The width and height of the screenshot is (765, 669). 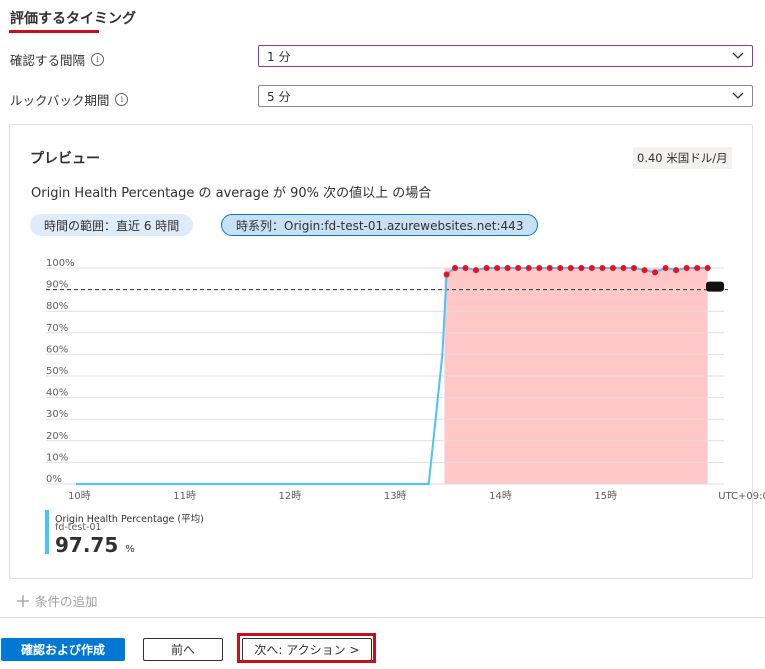 I want to click on legend-value: 97.75 %, so click(x=95, y=545).